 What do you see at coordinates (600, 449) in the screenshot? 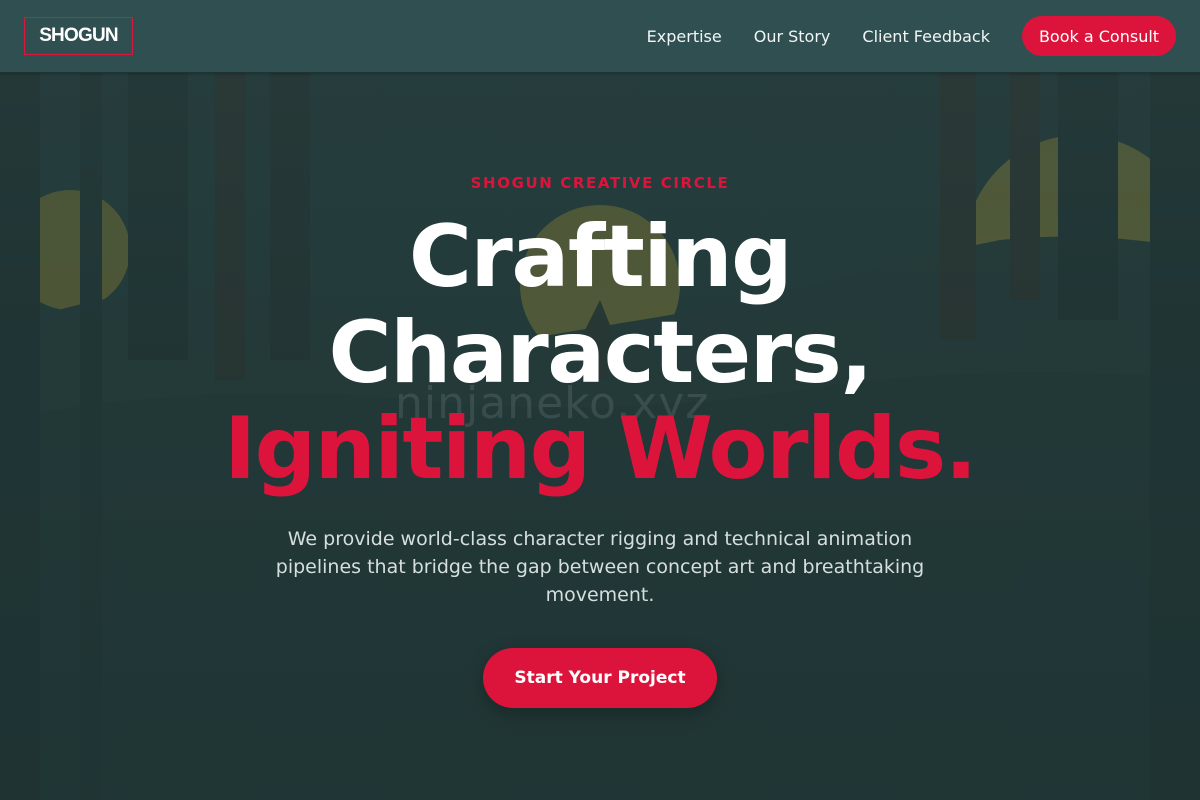
I see `headline-line-3-accent: Igniting Worlds.` at bounding box center [600, 449].